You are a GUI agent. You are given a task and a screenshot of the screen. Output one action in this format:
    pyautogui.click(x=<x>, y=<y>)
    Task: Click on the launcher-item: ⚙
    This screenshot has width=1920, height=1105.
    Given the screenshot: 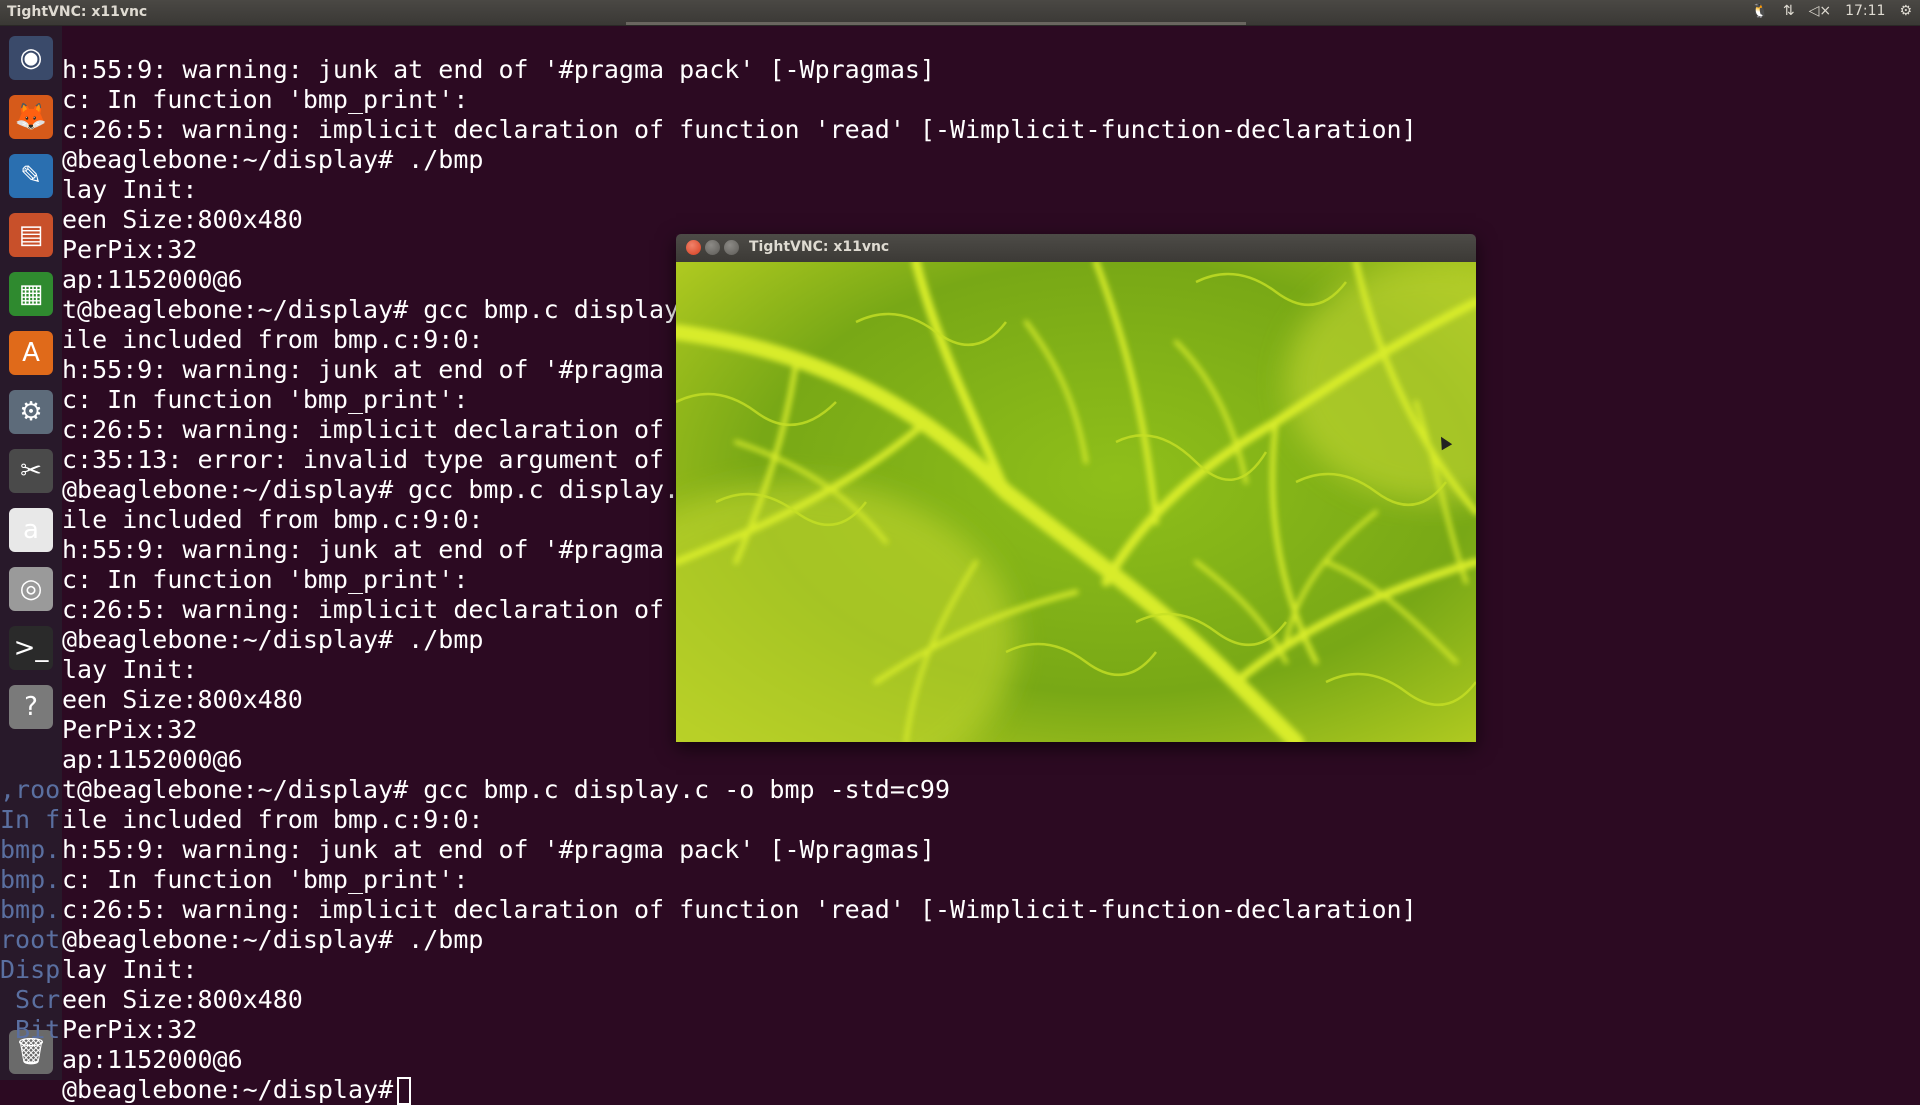 What is the action you would take?
    pyautogui.click(x=31, y=412)
    